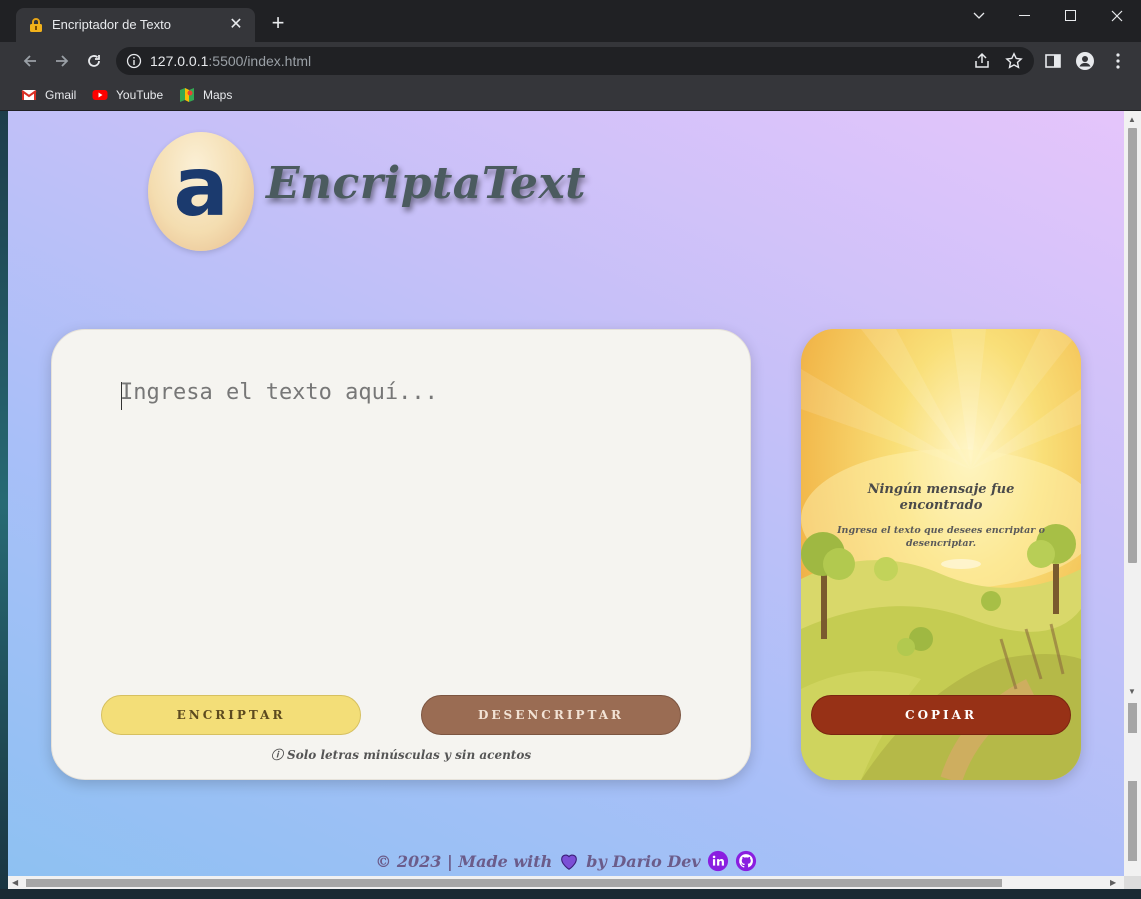 Image resolution: width=1141 pixels, height=899 pixels. What do you see at coordinates (746, 861) in the screenshot?
I see `github-icon` at bounding box center [746, 861].